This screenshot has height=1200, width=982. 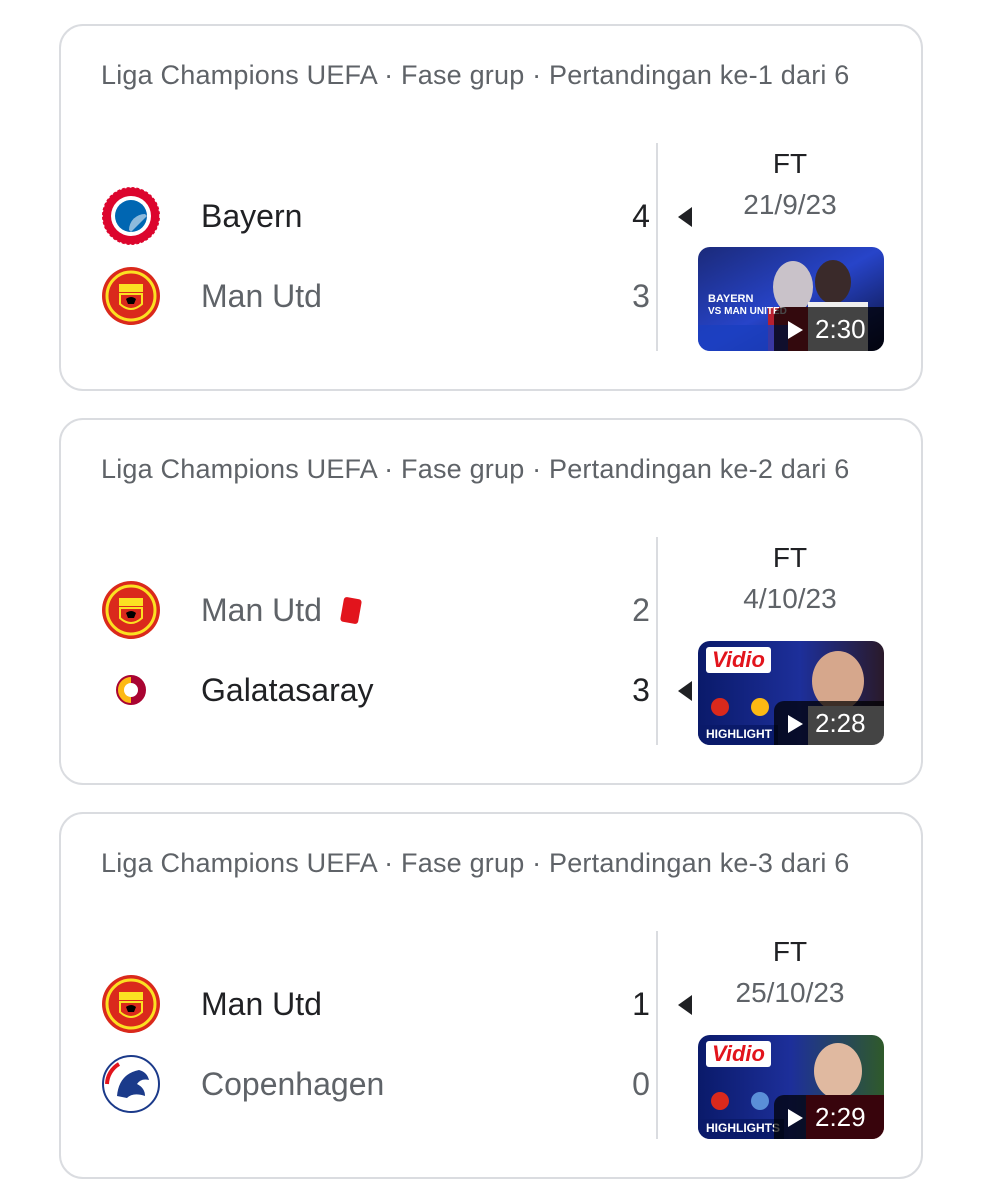 What do you see at coordinates (641, 216) in the screenshot?
I see `team-score: 4` at bounding box center [641, 216].